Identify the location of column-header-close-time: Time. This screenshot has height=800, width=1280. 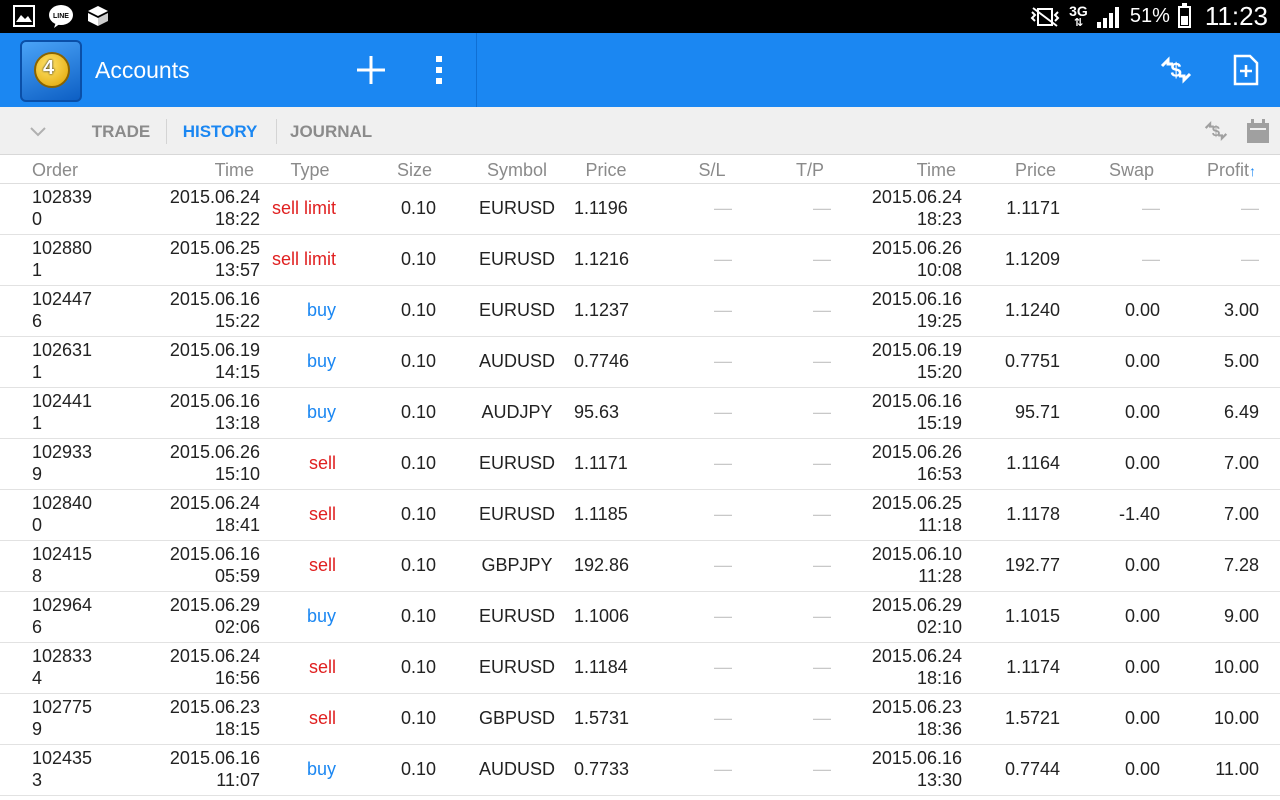
(936, 170).